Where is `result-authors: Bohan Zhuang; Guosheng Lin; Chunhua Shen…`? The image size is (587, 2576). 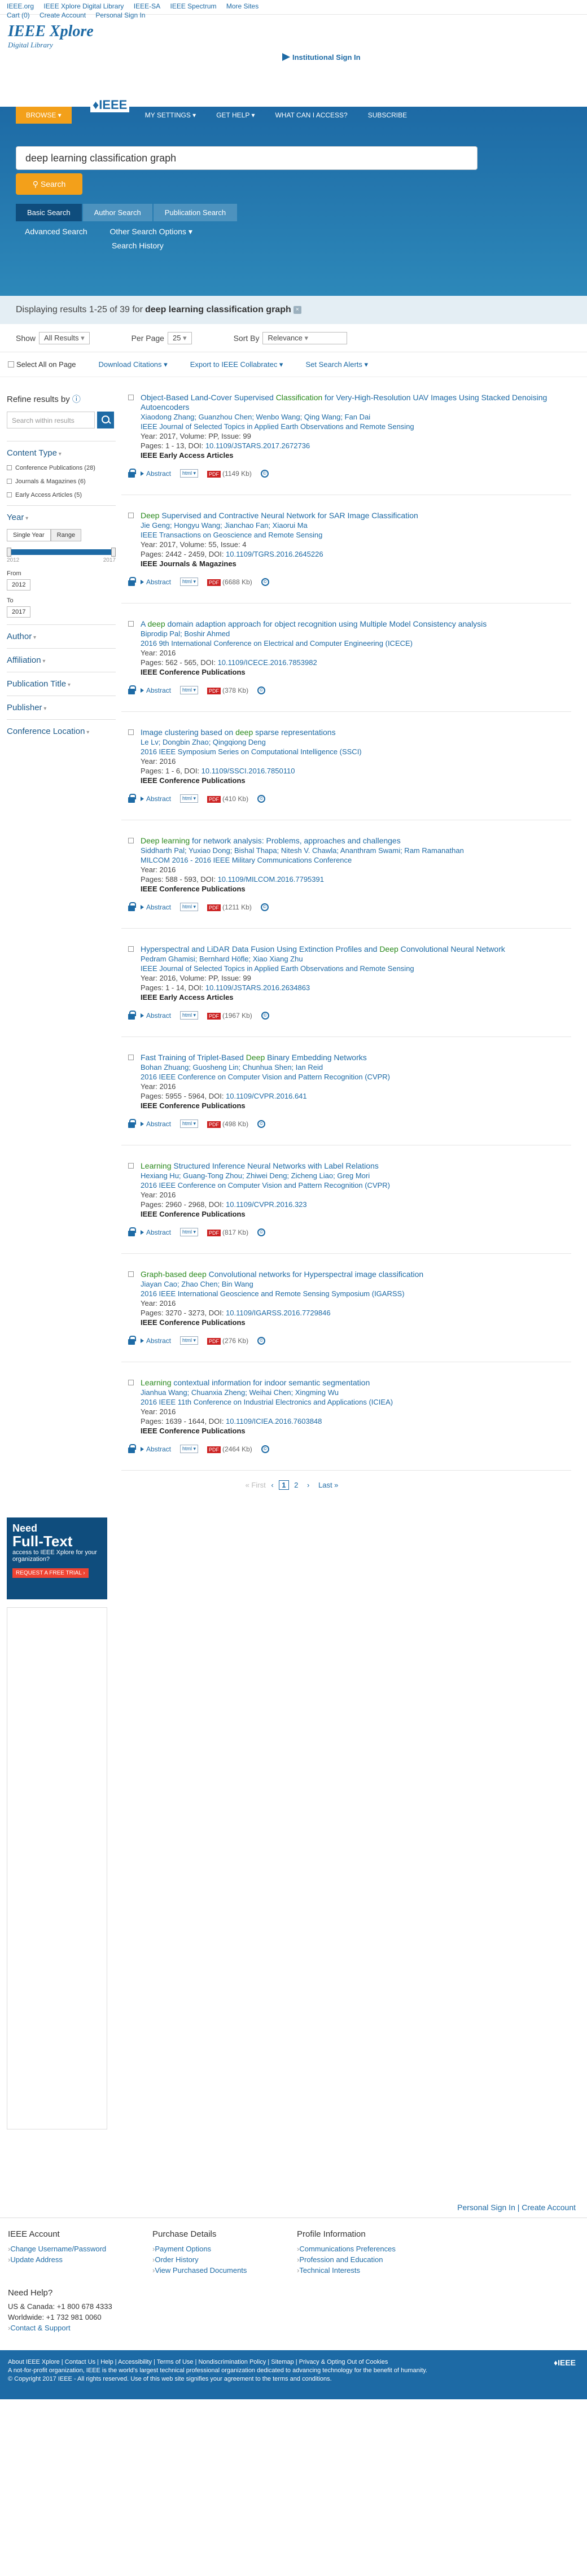 result-authors: Bohan Zhuang; Guosheng Lin; Chunhua Shen… is located at coordinates (356, 1067).